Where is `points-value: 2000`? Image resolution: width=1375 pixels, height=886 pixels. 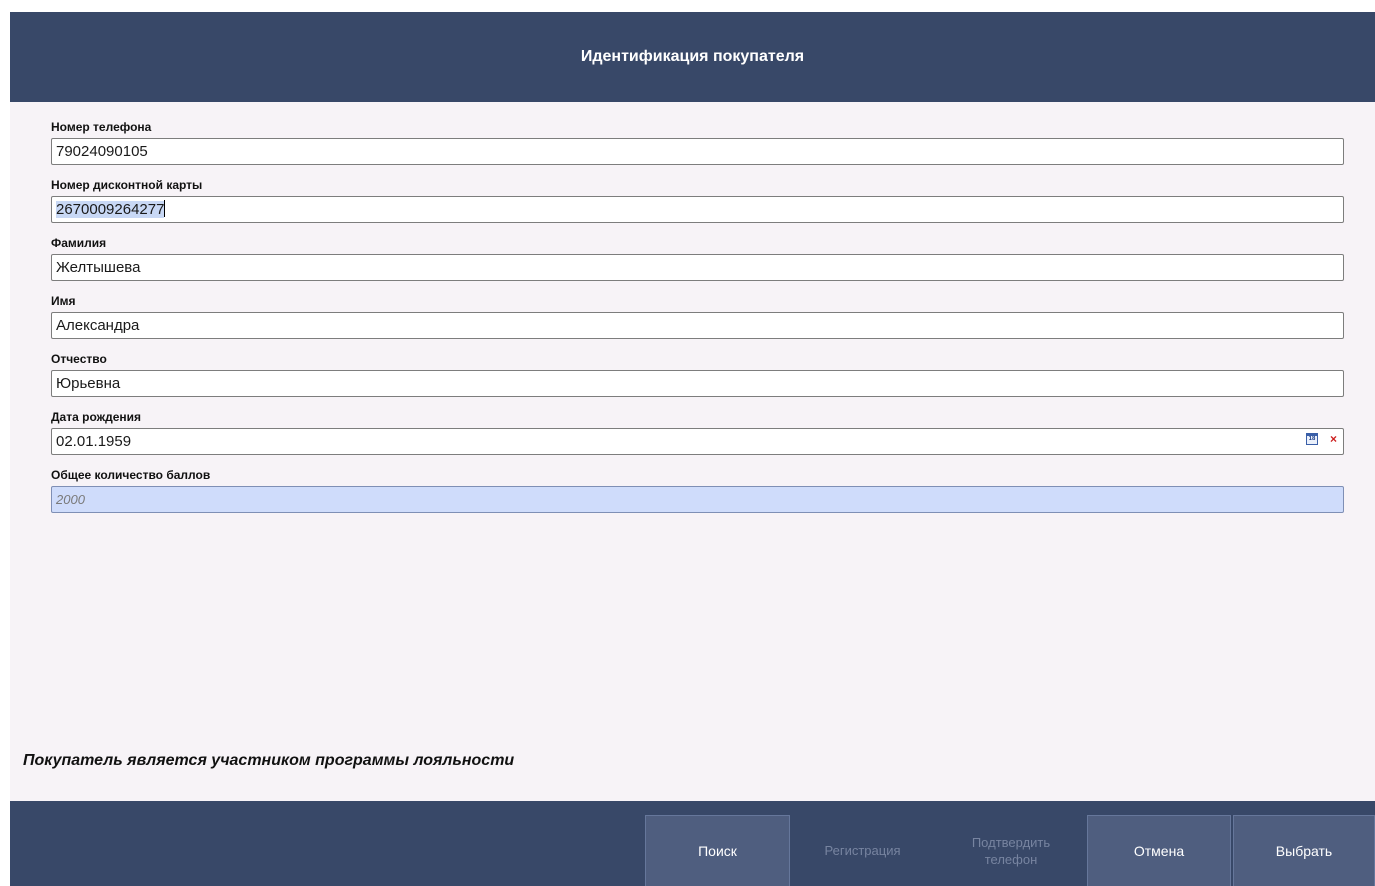
points-value: 2000 is located at coordinates (70, 499).